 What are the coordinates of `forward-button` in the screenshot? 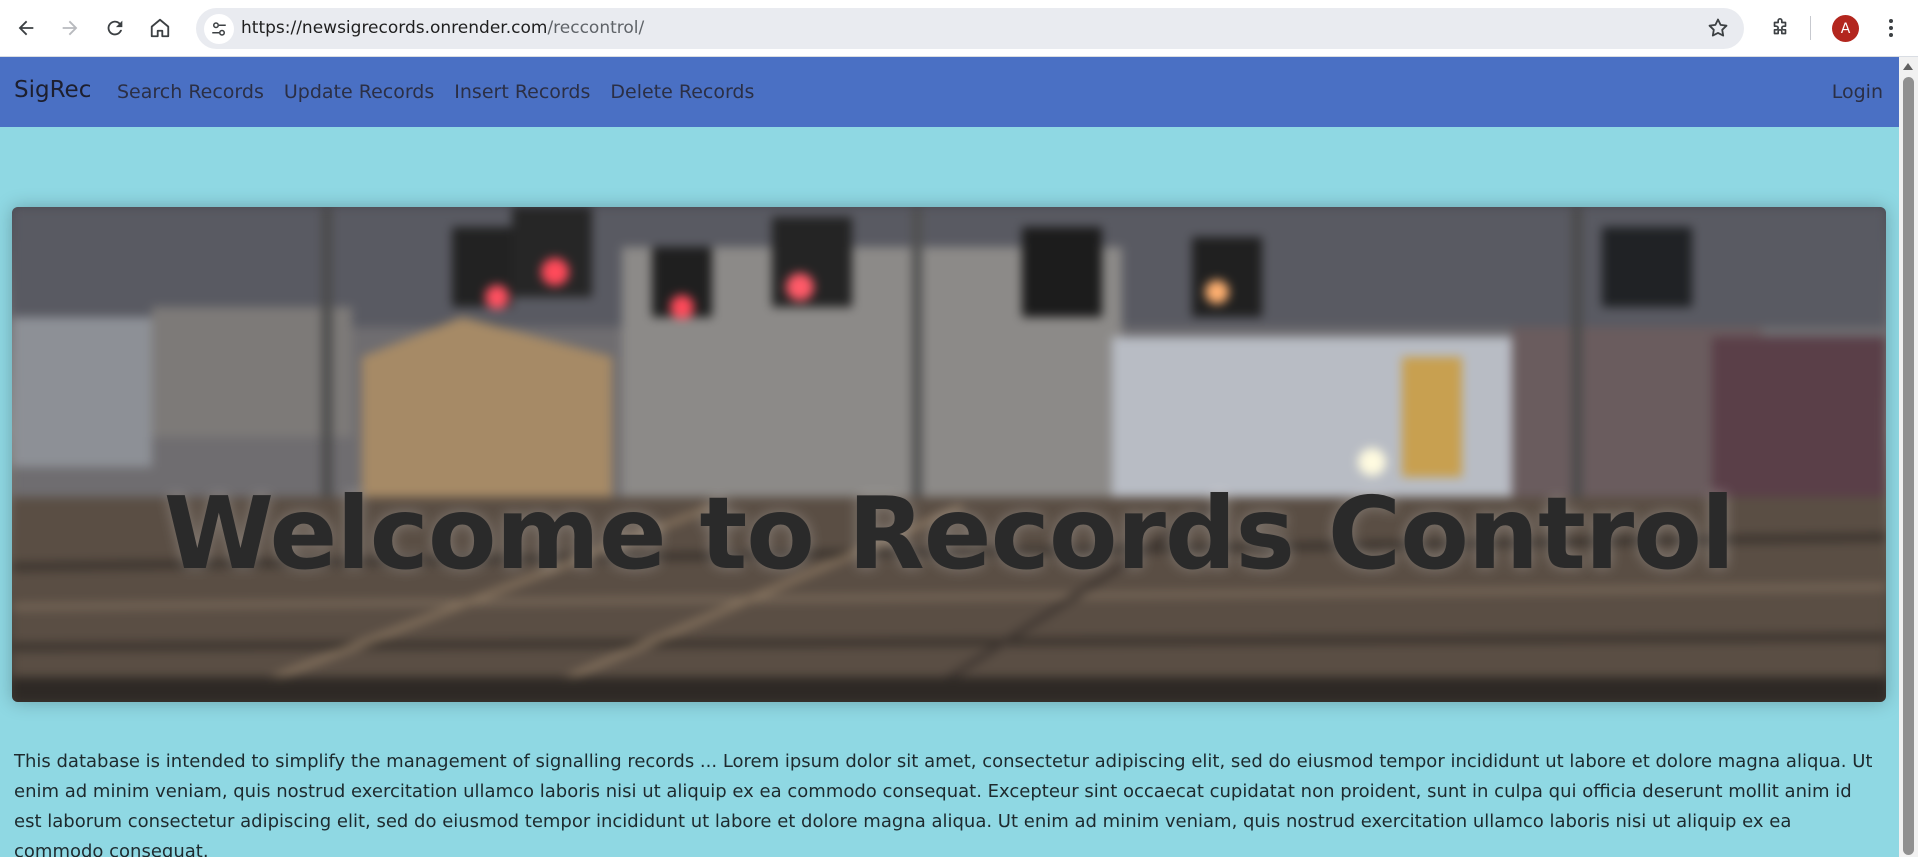 It's located at (70, 28).